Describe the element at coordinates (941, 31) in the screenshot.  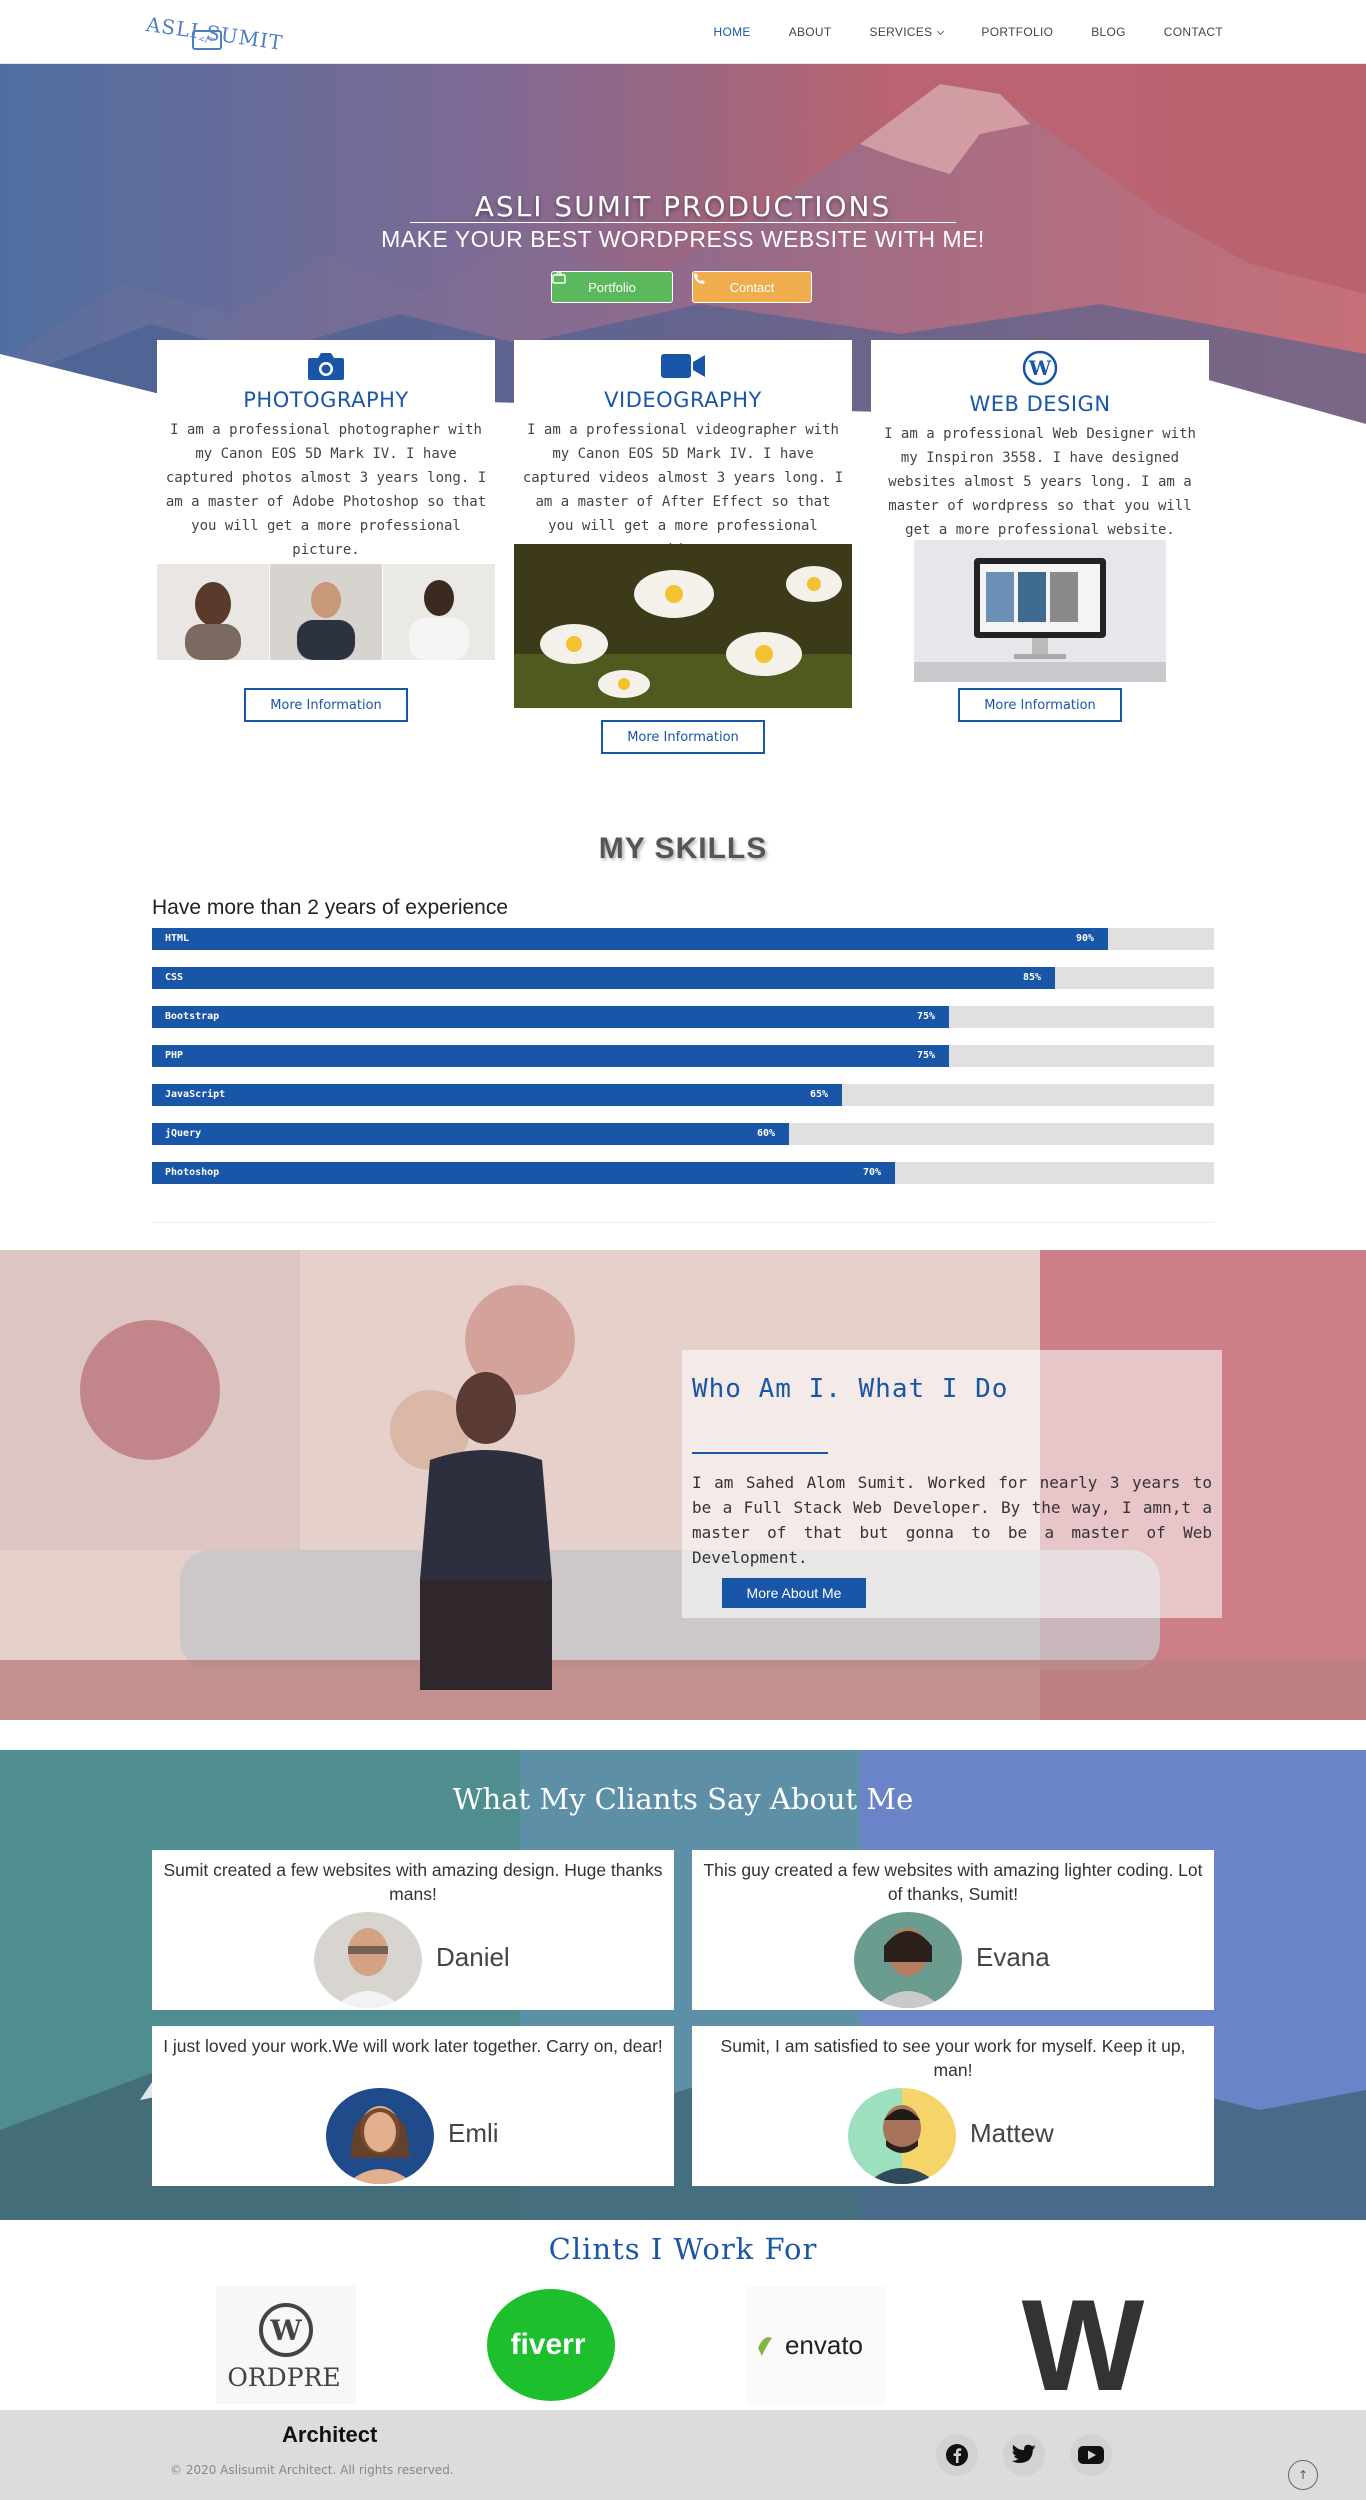
I see `chevron-down-icon` at that location.